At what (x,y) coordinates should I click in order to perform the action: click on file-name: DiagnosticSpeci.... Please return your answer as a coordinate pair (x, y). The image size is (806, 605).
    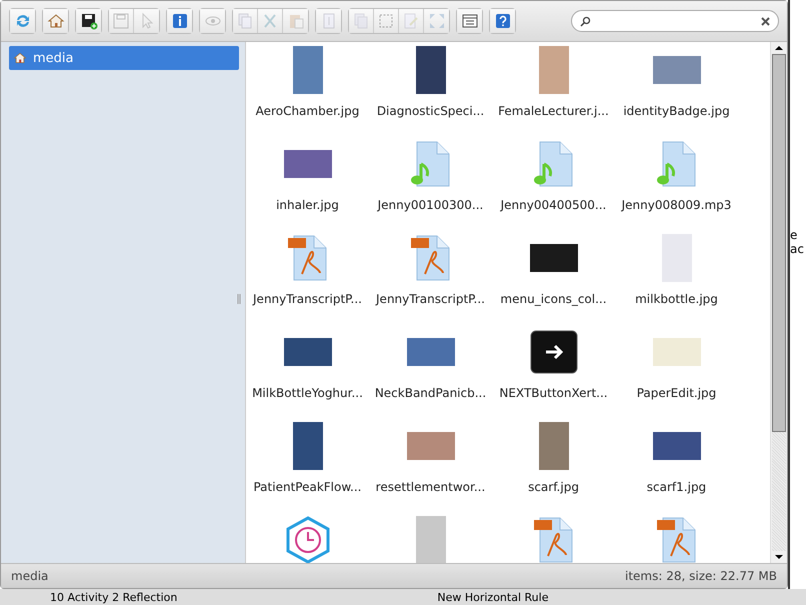
    Looking at the image, I should click on (430, 111).